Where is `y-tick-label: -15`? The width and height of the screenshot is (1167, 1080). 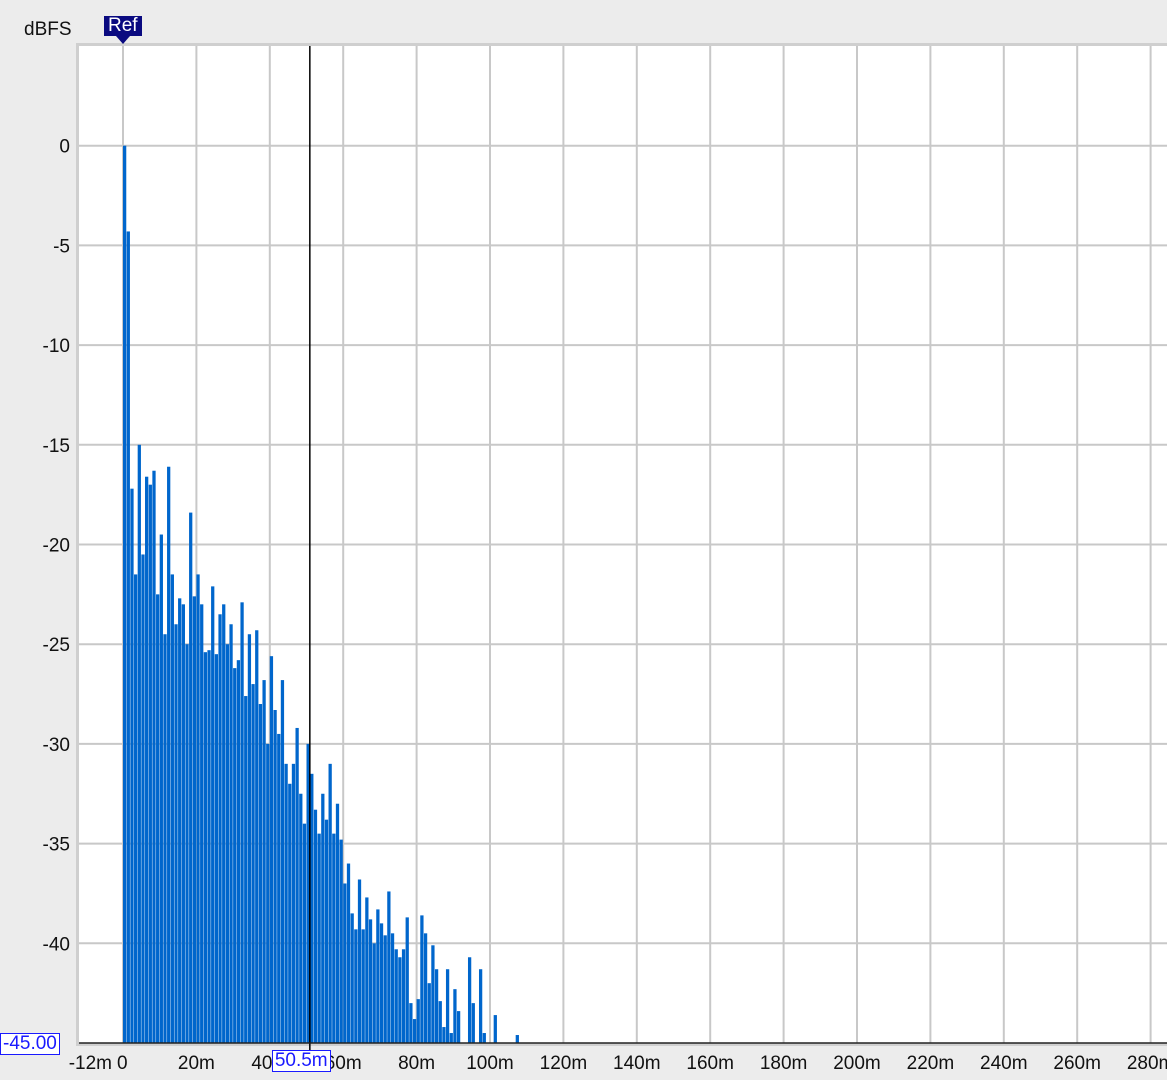
y-tick-label: -15 is located at coordinates (56, 446).